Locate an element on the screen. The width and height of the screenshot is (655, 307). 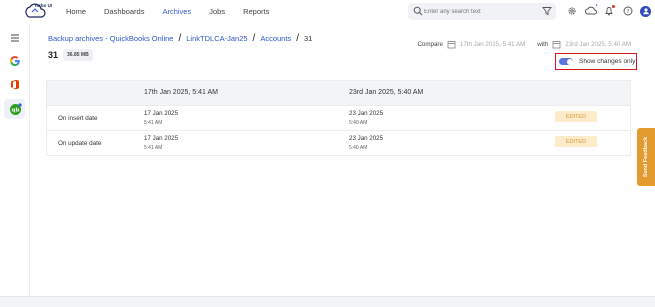
column-header-from: 17th Jan 2025, 5:41 AM is located at coordinates (181, 92).